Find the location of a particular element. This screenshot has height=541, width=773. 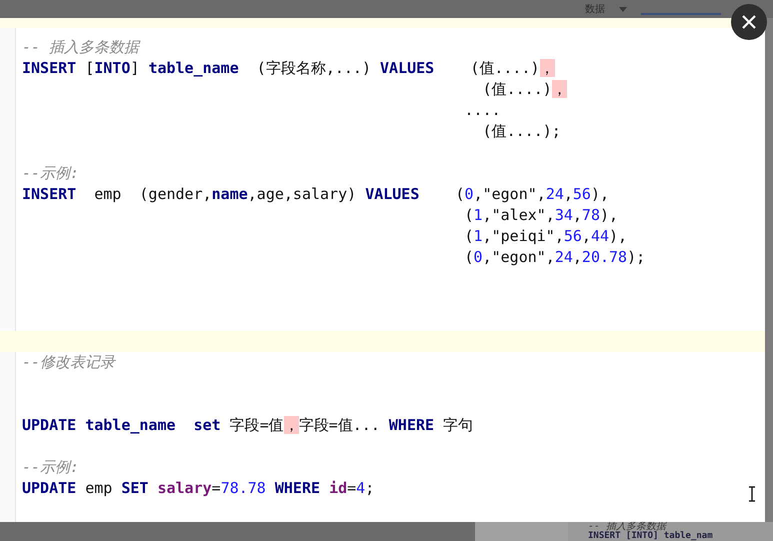

scrollbar-thumb is located at coordinates (237, 531).